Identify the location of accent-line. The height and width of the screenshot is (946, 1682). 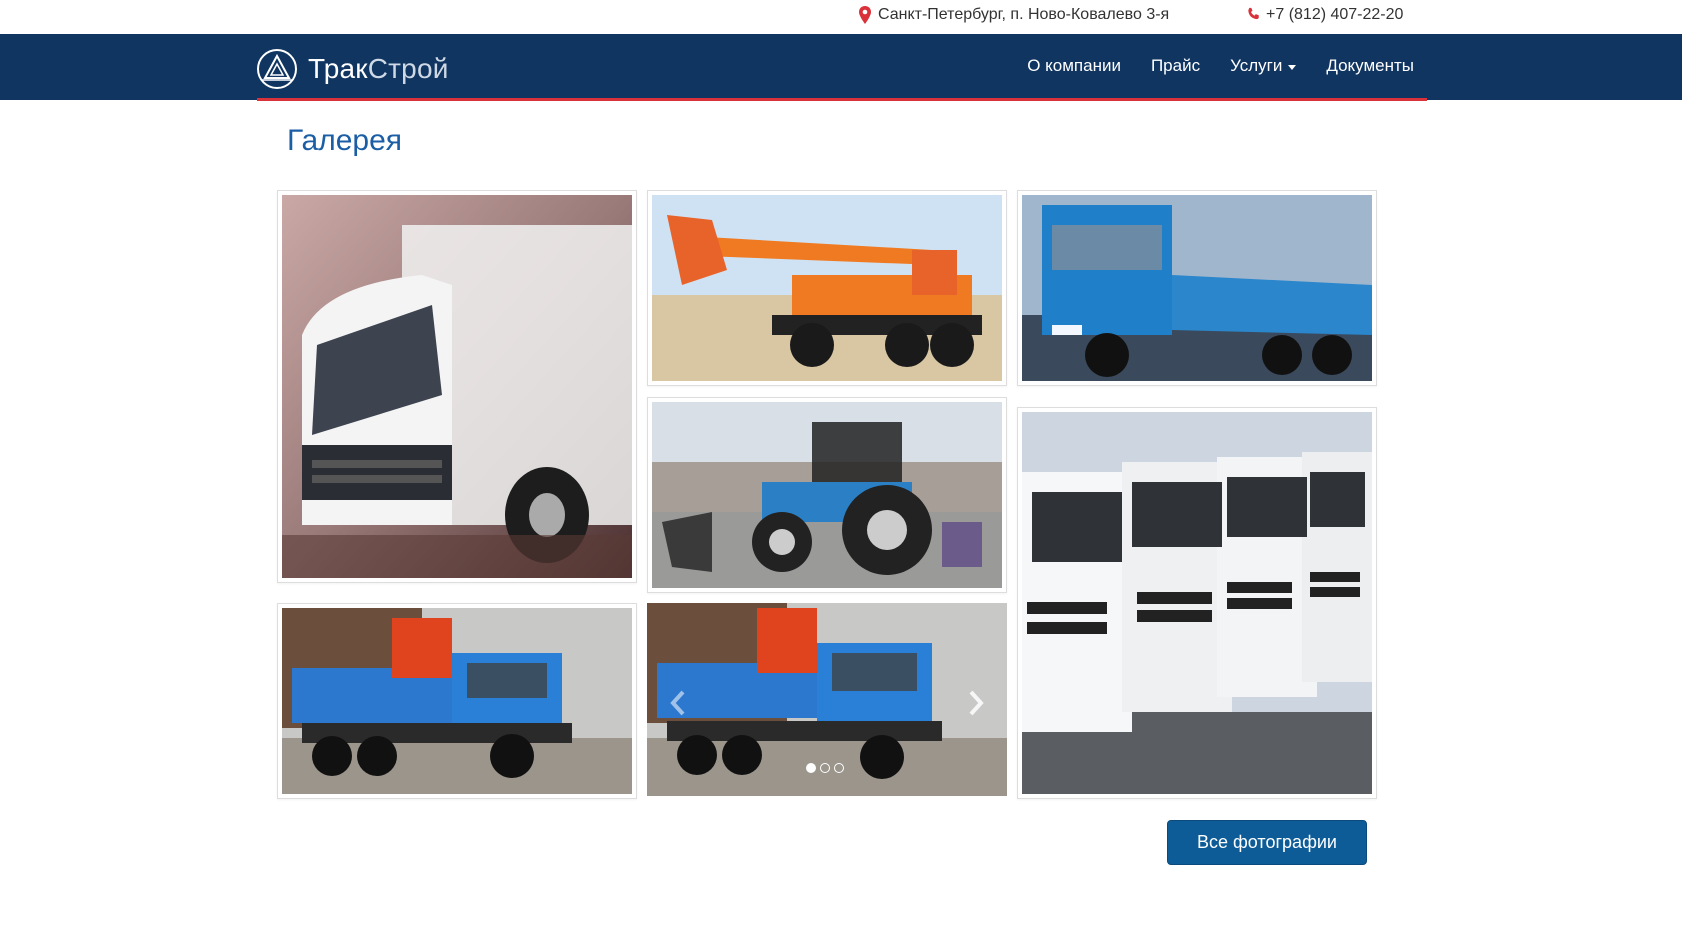
(842, 99).